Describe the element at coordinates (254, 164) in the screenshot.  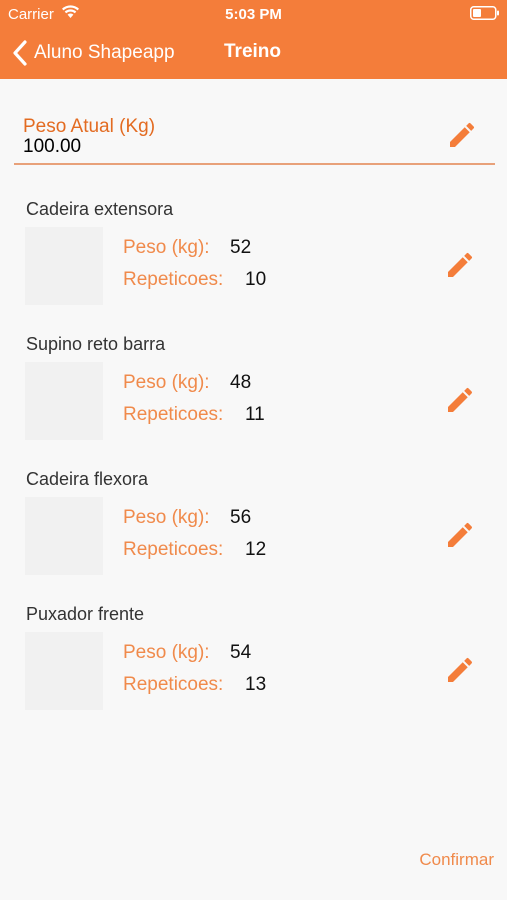
I see `weight-field-underline` at that location.